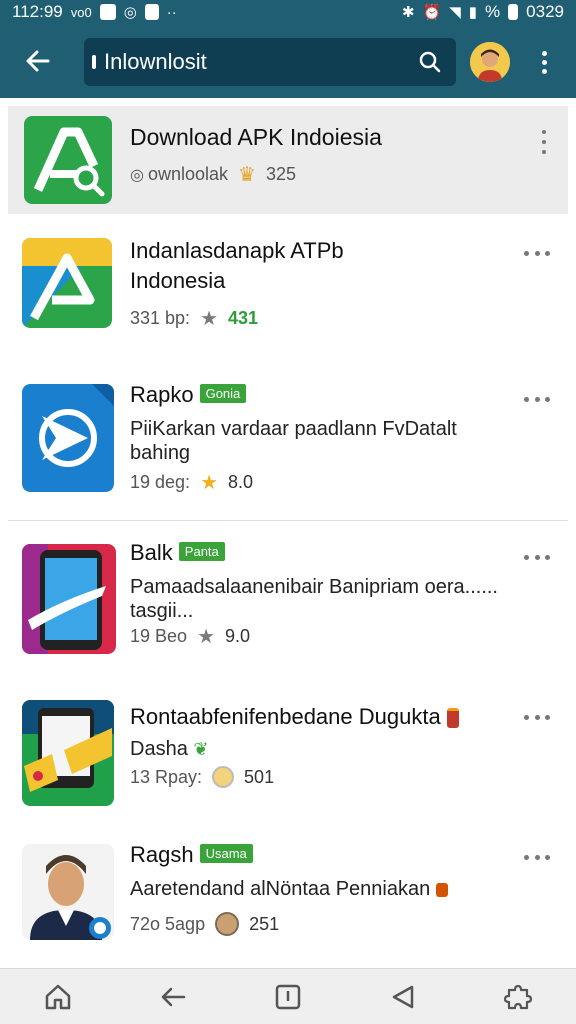  I want to click on app-rating: 9.0, so click(238, 636).